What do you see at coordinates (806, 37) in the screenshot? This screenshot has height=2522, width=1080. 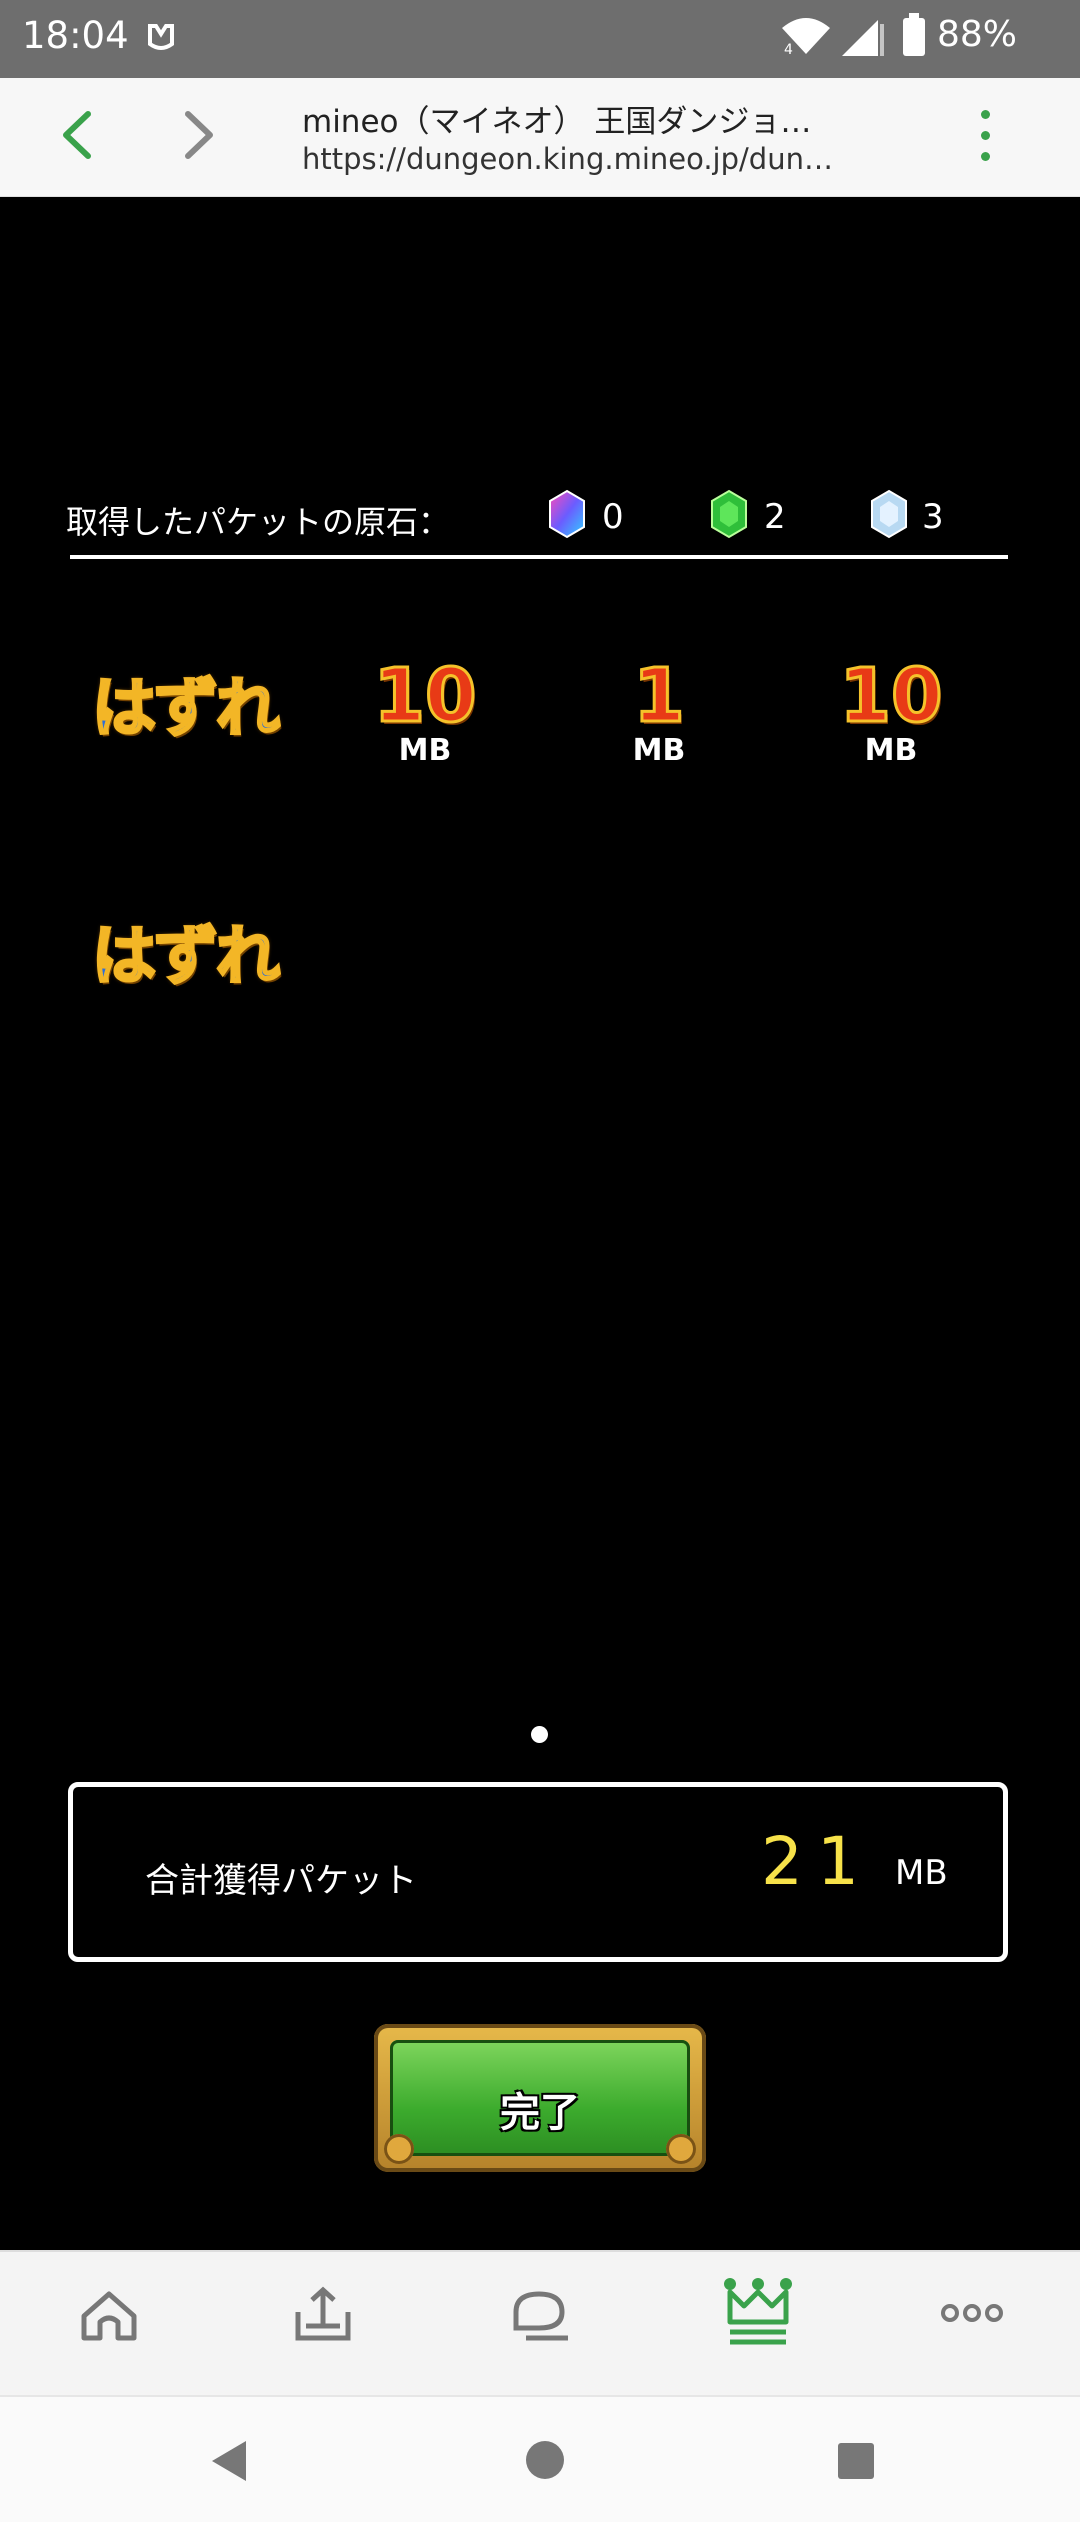 I see `wifi-icon: 4` at bounding box center [806, 37].